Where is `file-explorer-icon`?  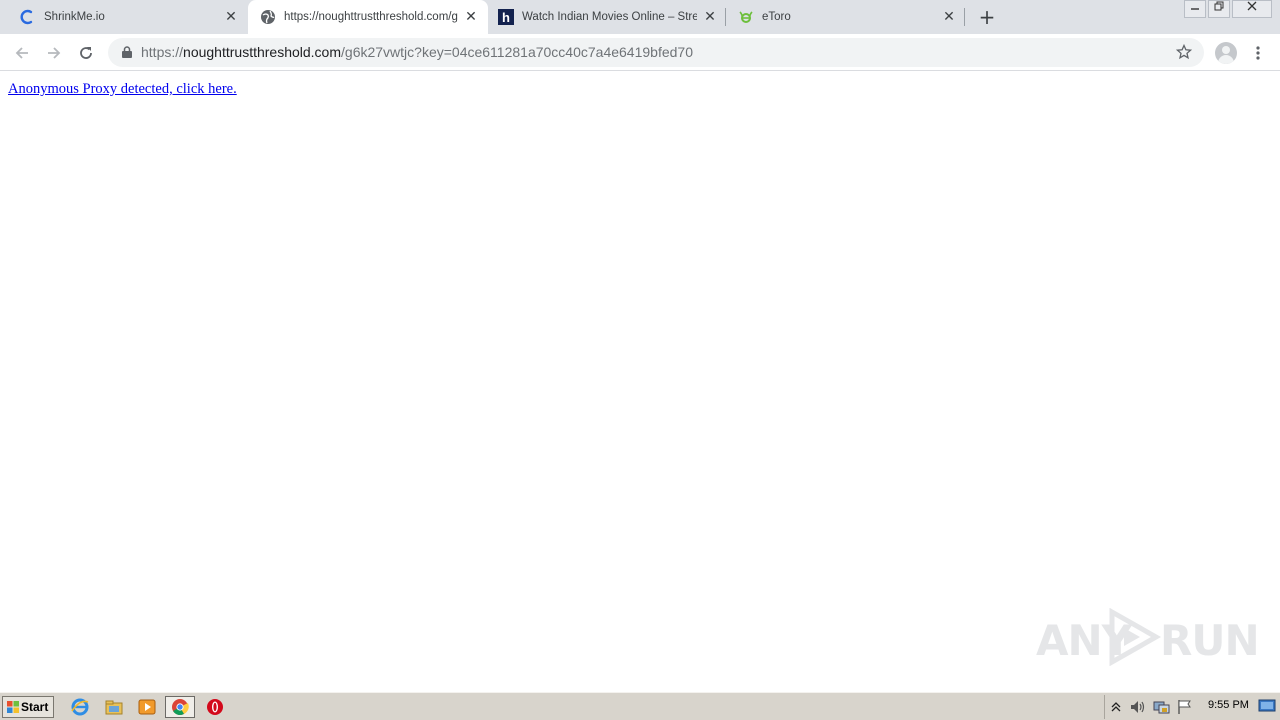 file-explorer-icon is located at coordinates (114, 707).